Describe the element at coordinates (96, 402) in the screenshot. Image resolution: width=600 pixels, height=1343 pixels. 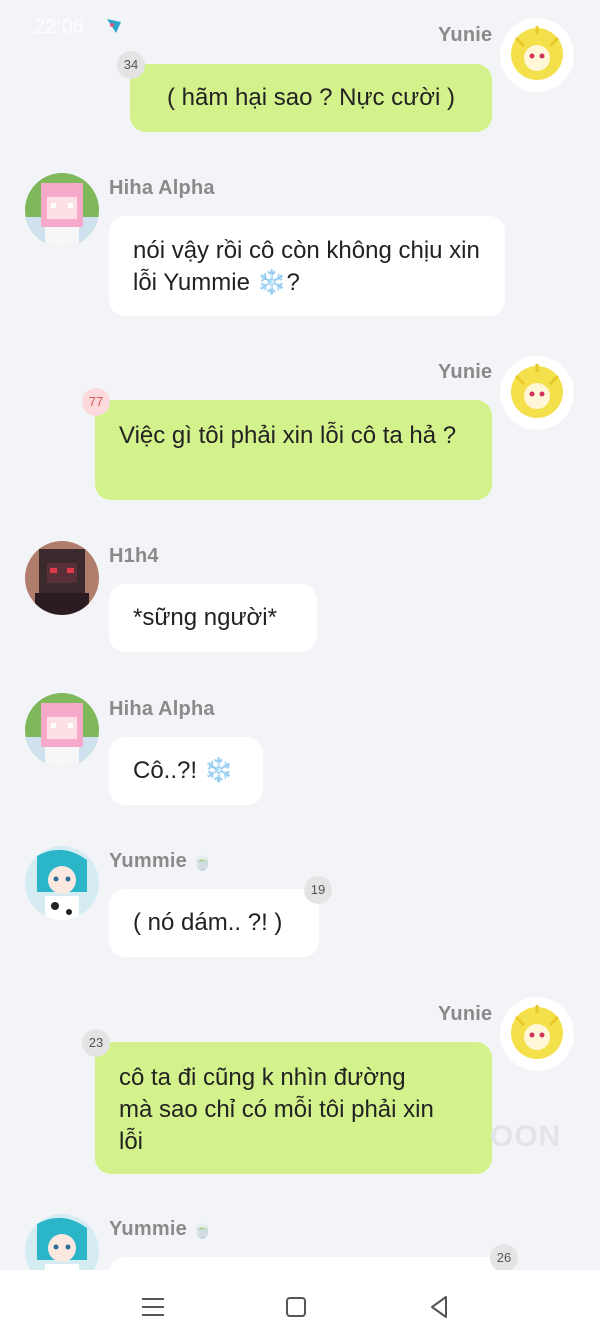
I see `reaction-count-badge: 77` at that location.